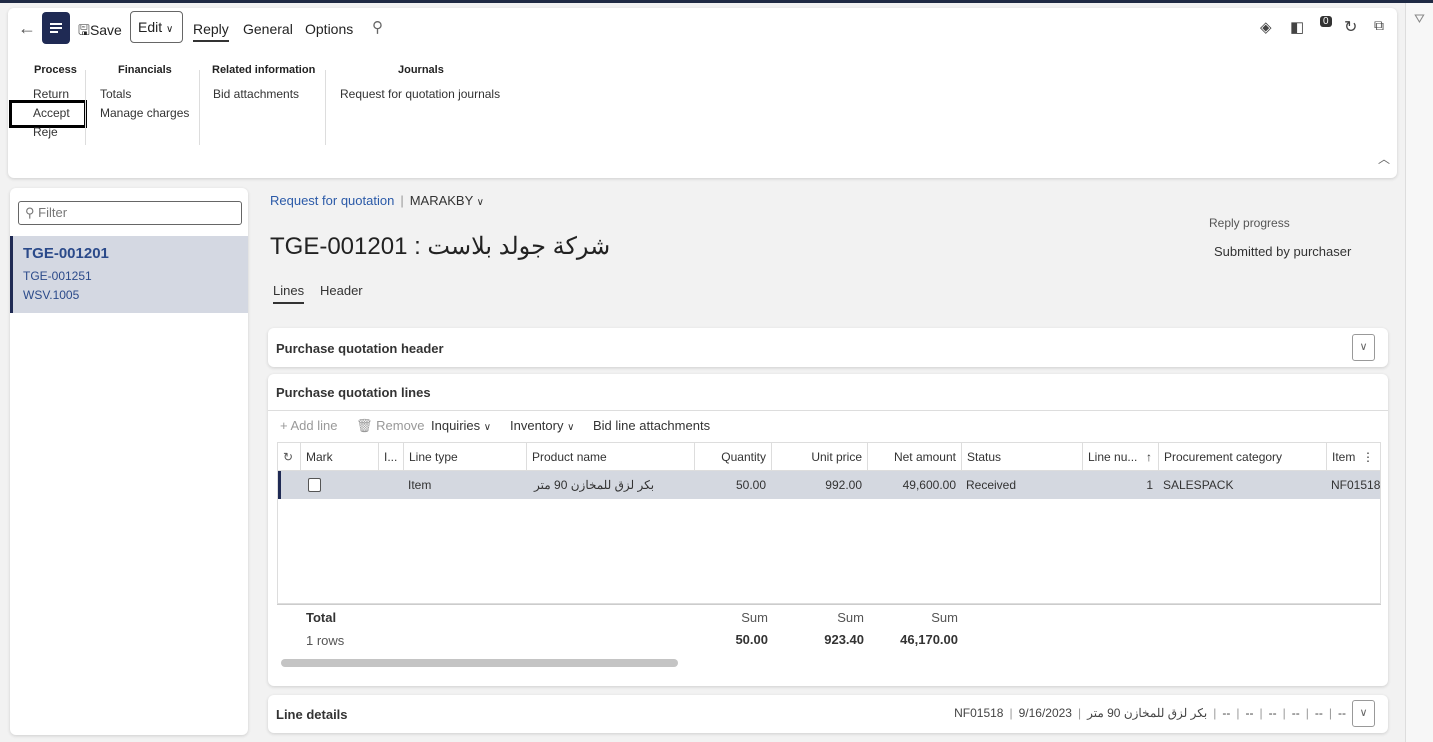 The width and height of the screenshot is (1433, 742). Describe the element at coordinates (1198, 485) in the screenshot. I see `cell-procurement-category: SALESPACK` at that location.